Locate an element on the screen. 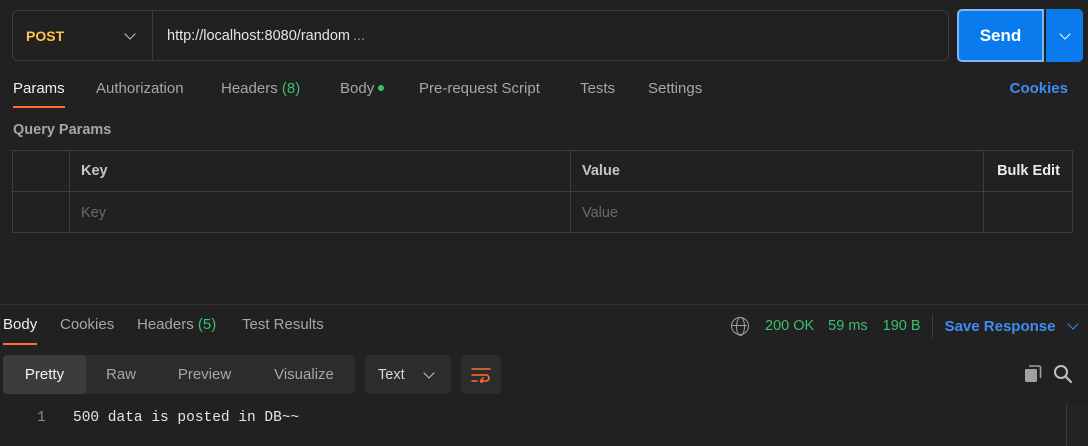 This screenshot has height=446, width=1088. response-status-bar: 200 OK 59 ms 190 B Save Response is located at coordinates (905, 326).